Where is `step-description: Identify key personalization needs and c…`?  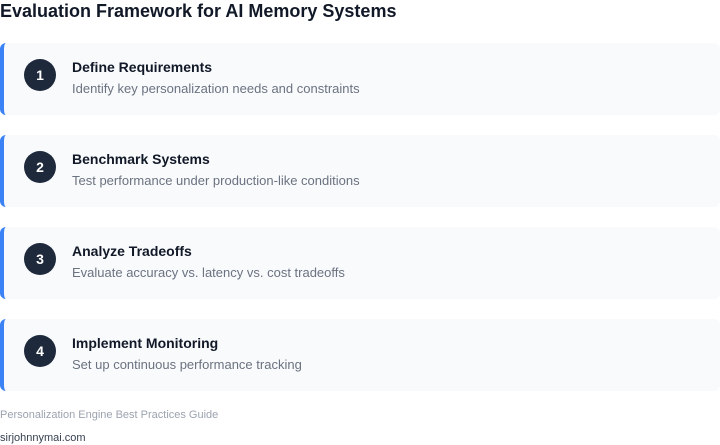 step-description: Identify key personalization needs and c… is located at coordinates (216, 88).